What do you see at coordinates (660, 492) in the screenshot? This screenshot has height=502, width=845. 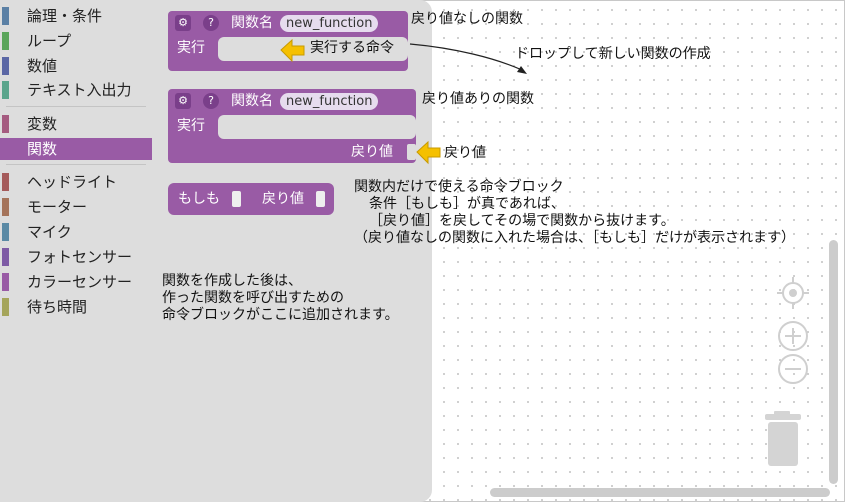 I see `horizontal-scrollbar` at bounding box center [660, 492].